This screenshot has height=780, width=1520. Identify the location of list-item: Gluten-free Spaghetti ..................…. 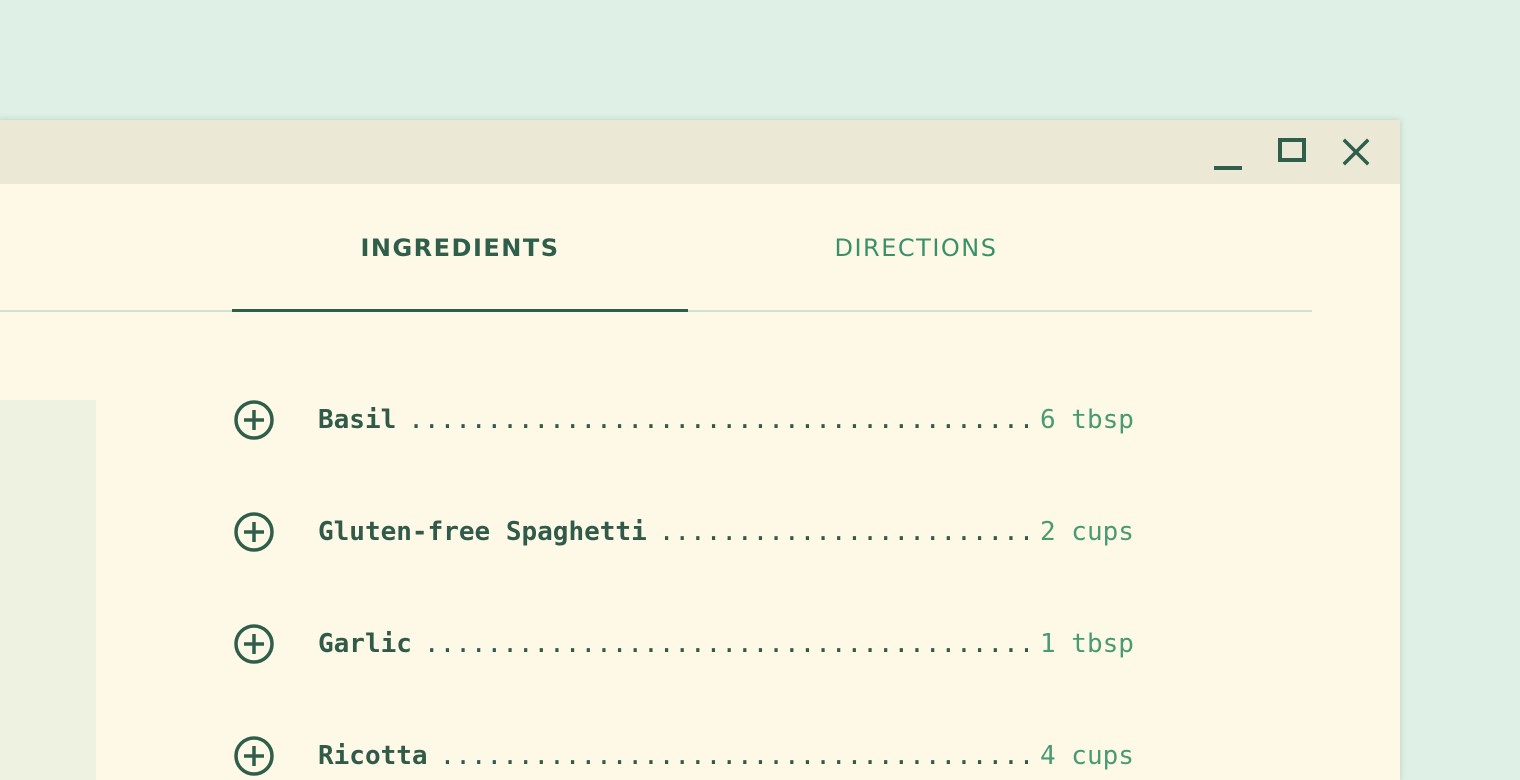
(694, 532).